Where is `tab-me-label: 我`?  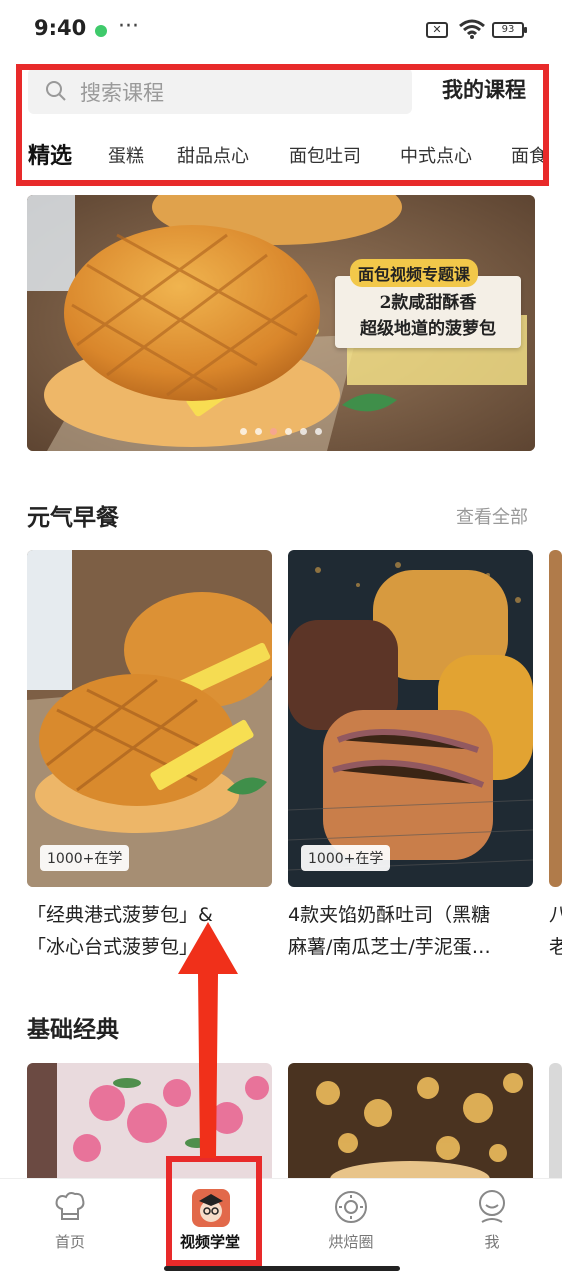 tab-me-label: 我 is located at coordinates (492, 1242).